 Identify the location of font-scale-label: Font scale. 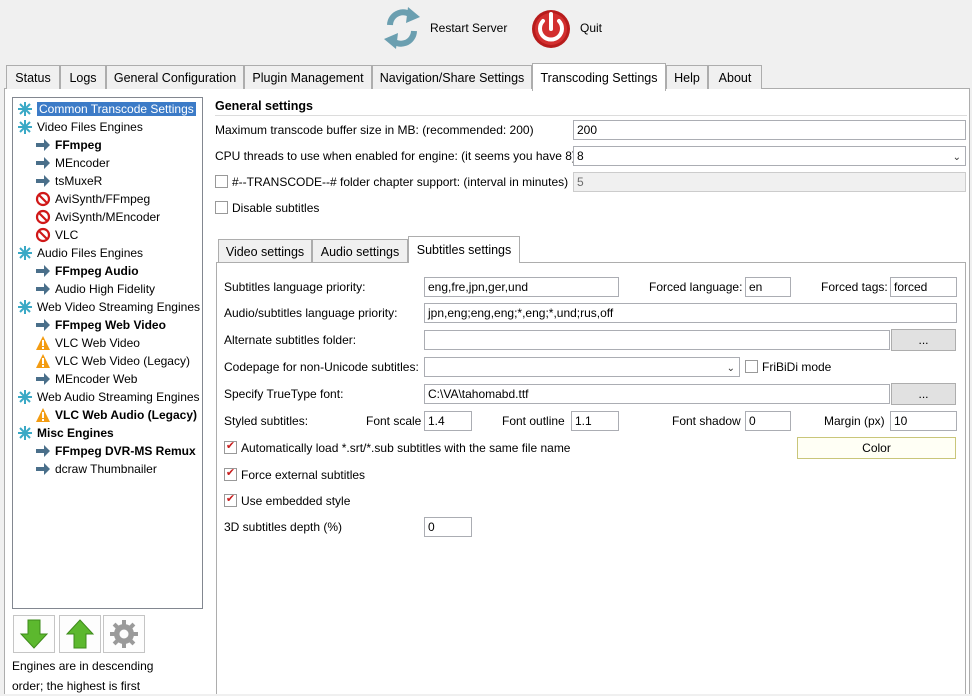
(394, 421).